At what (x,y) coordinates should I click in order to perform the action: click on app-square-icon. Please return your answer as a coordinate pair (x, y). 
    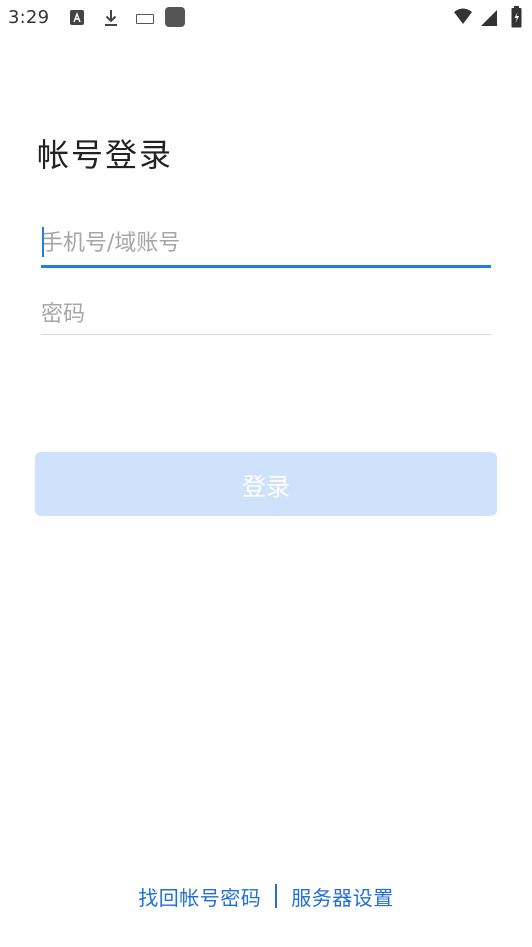
    Looking at the image, I should click on (175, 17).